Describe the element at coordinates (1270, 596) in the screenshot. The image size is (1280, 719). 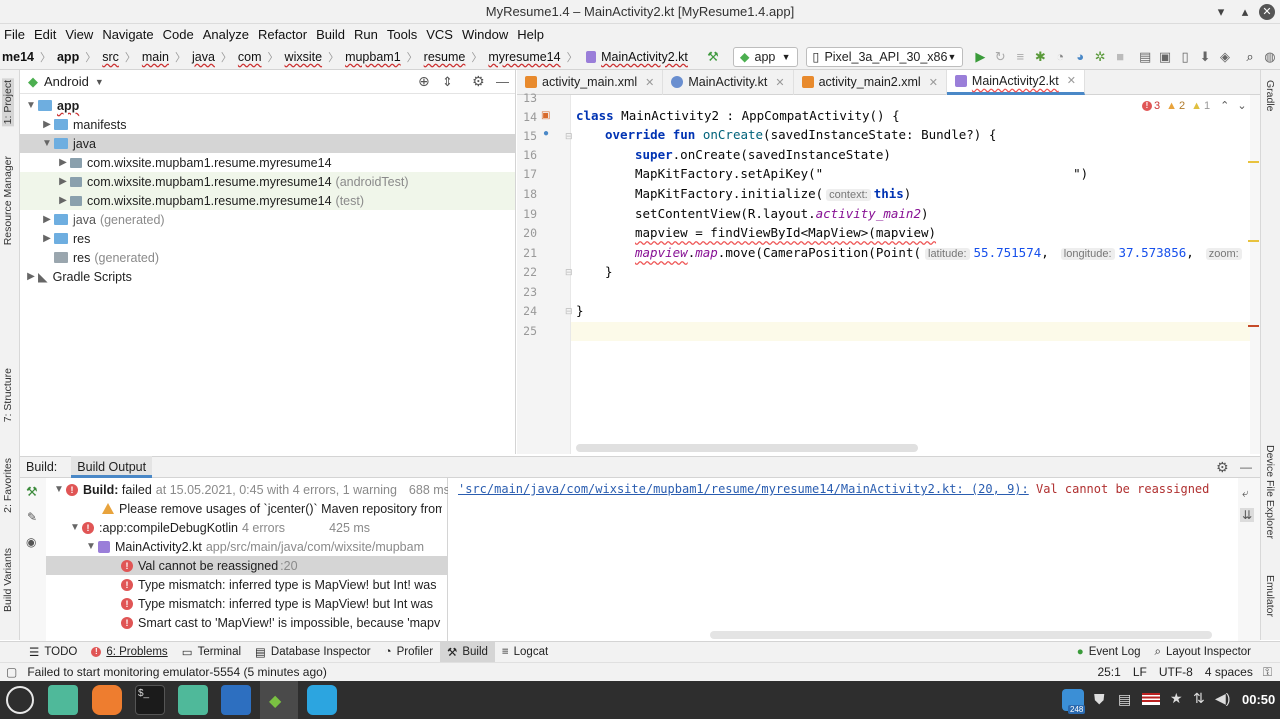
I see `tab-emulator: Emulator` at that location.